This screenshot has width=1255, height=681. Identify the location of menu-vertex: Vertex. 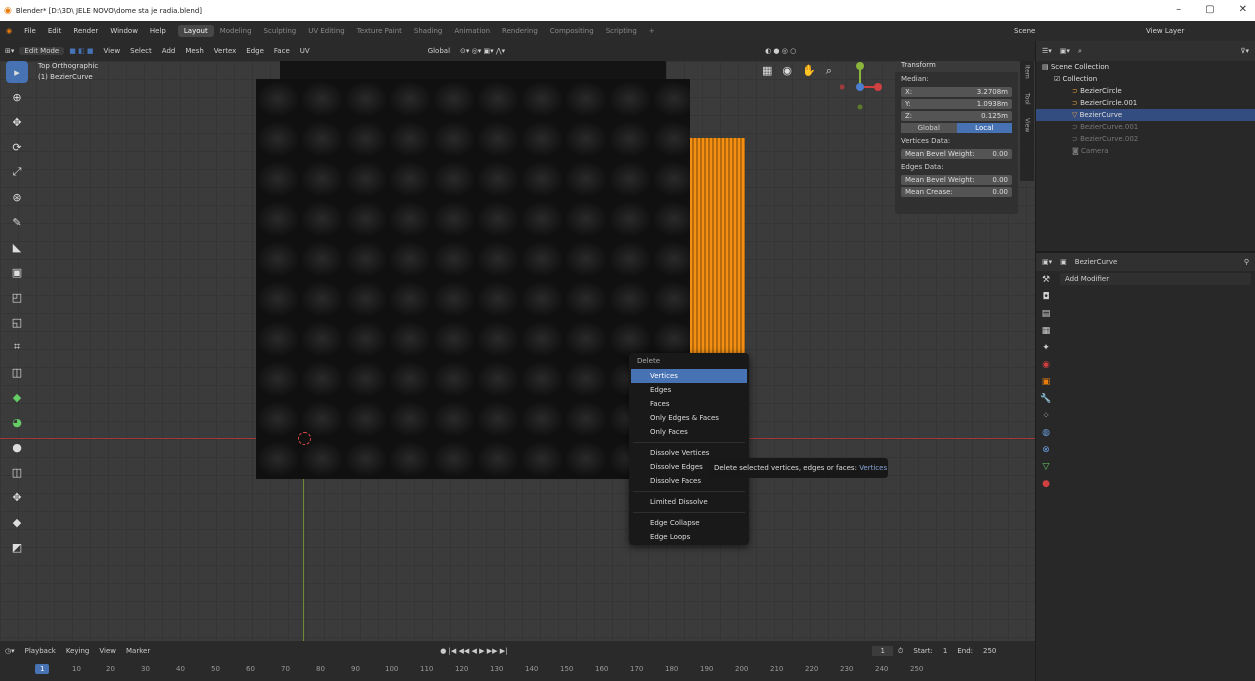
(225, 51).